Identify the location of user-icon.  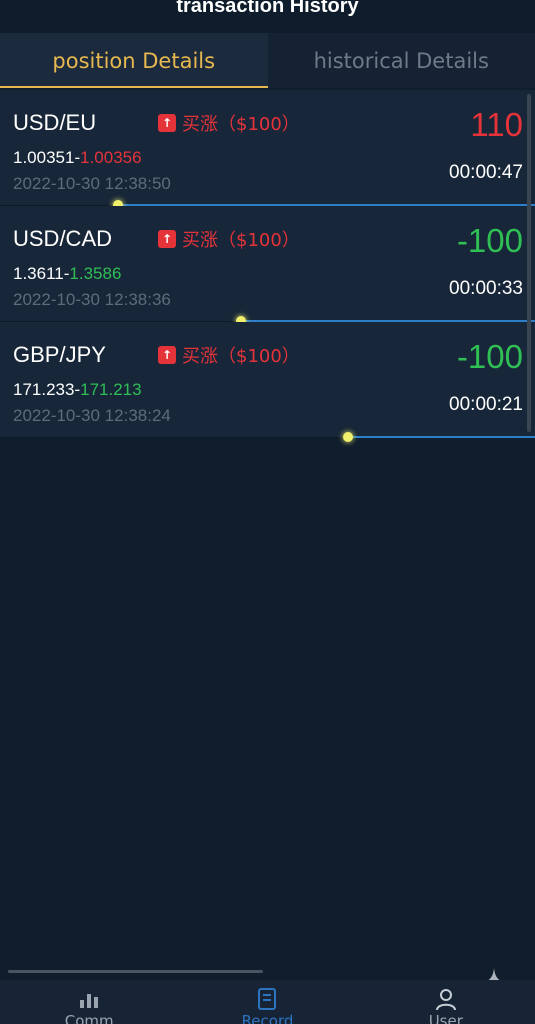
(446, 999).